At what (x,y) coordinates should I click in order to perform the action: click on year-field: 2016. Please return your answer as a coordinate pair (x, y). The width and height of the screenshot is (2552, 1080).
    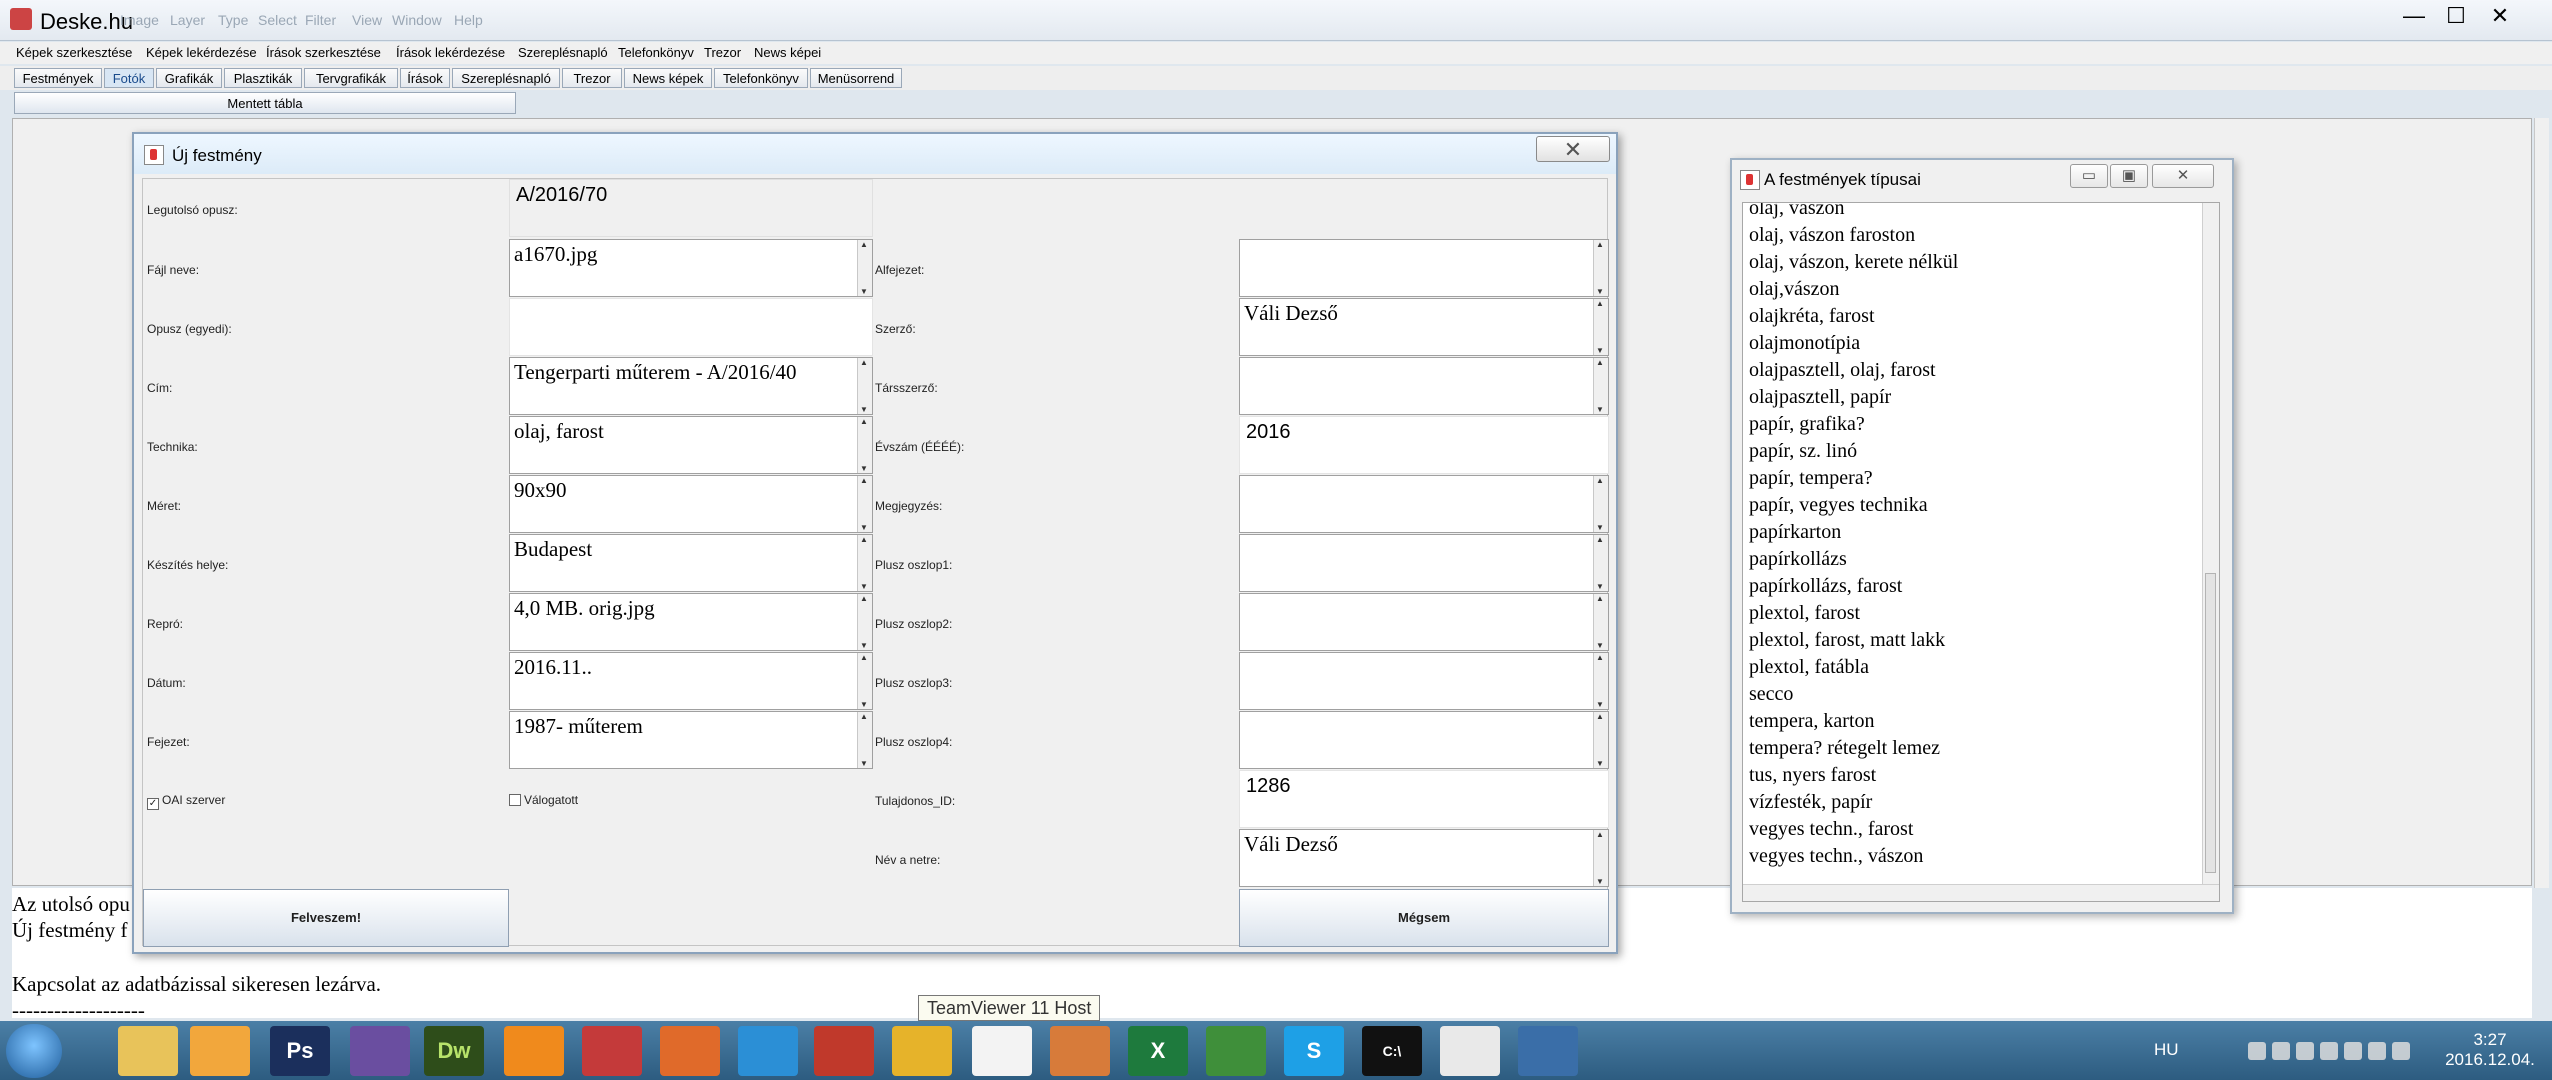
    Looking at the image, I should click on (1424, 445).